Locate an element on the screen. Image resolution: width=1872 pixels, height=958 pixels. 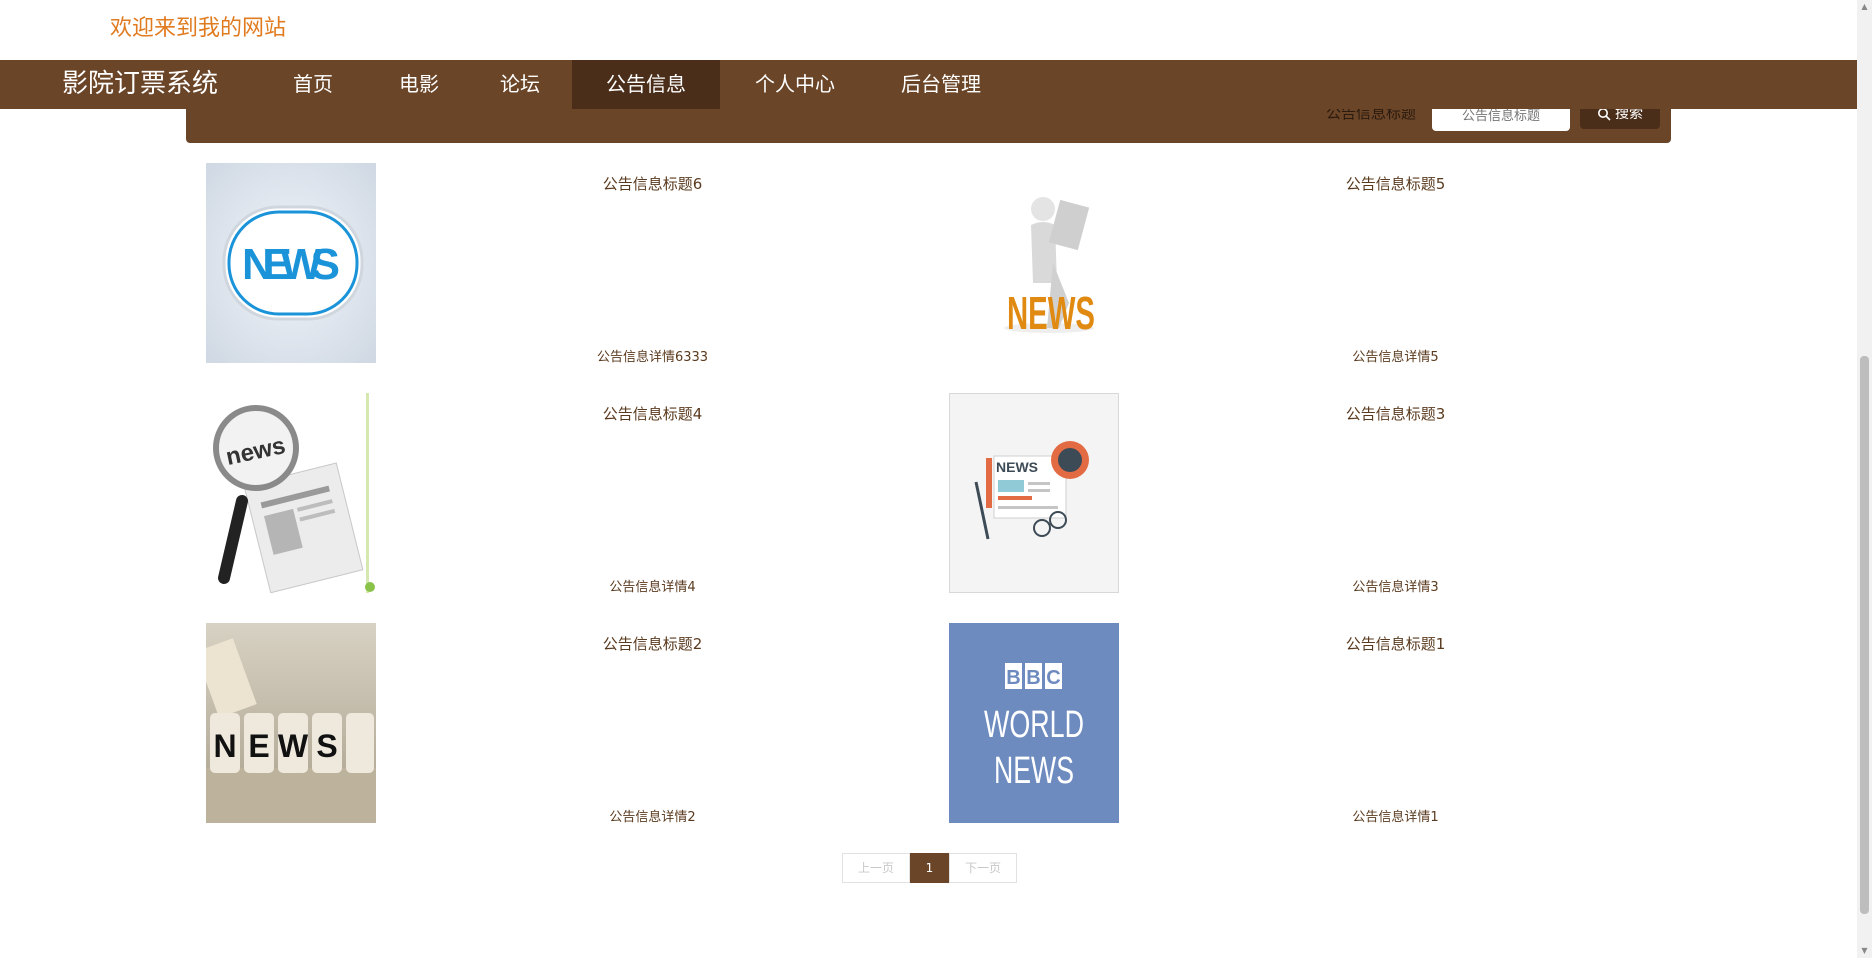
svg-text: WORLD is located at coordinates (1034, 725).